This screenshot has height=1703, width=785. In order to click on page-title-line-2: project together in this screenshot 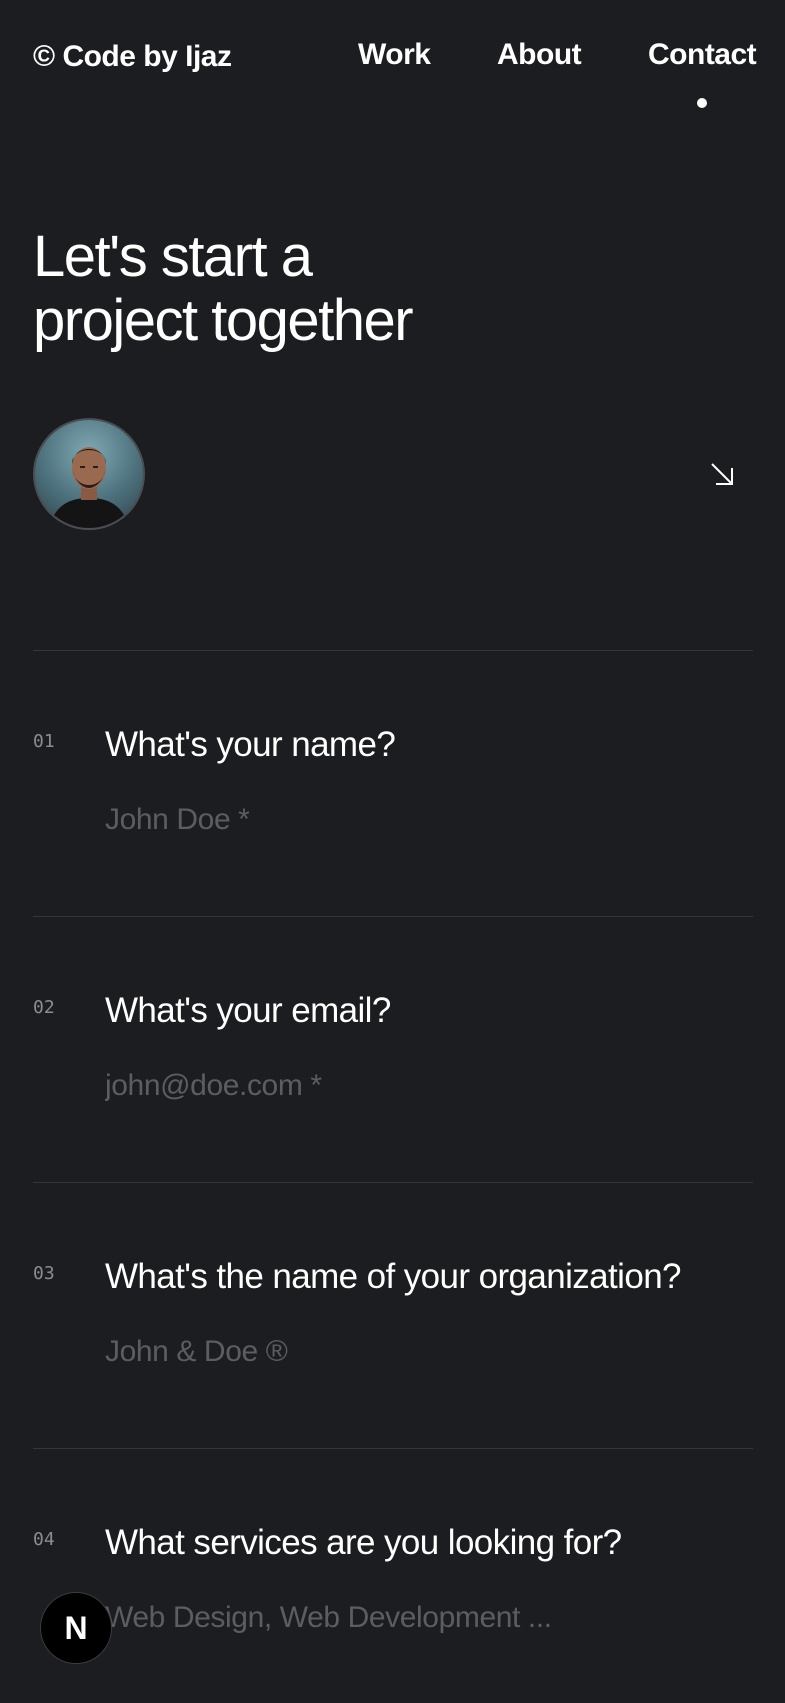, I will do `click(223, 320)`.